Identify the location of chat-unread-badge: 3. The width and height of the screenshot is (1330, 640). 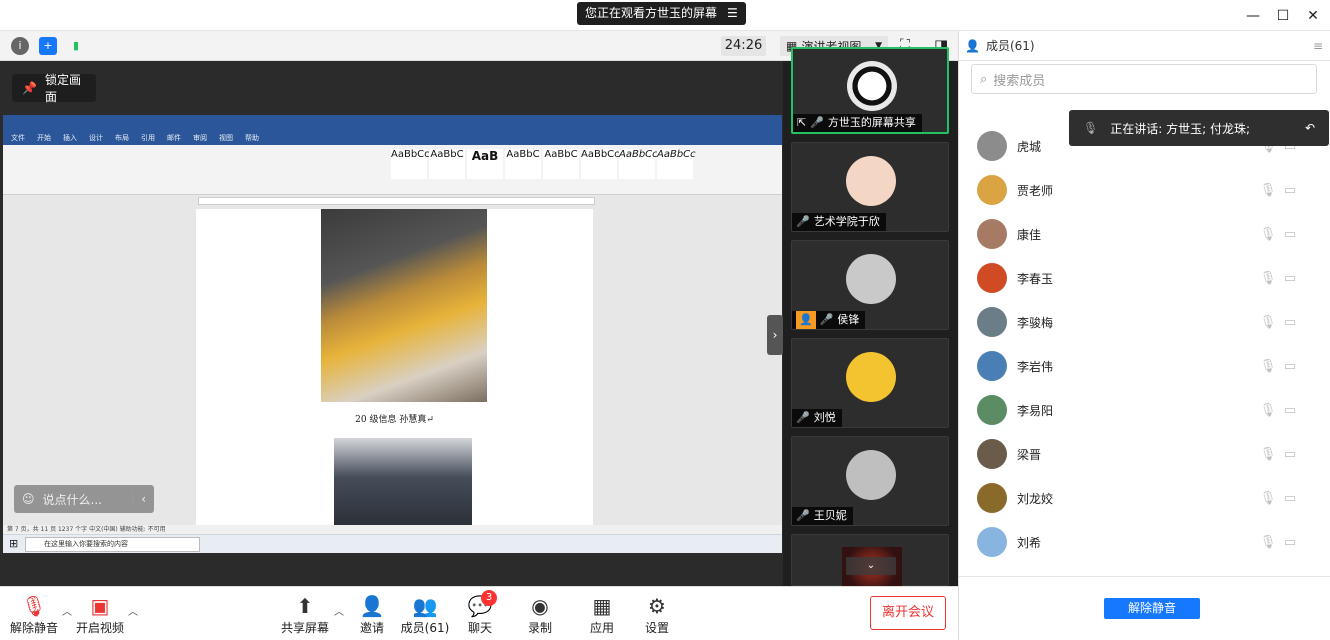
(489, 598).